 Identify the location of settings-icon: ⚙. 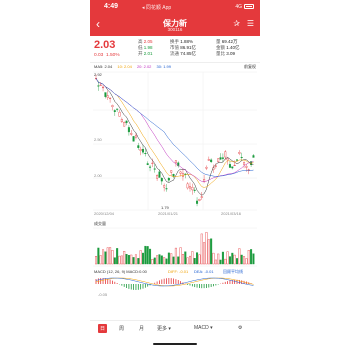
(240, 328).